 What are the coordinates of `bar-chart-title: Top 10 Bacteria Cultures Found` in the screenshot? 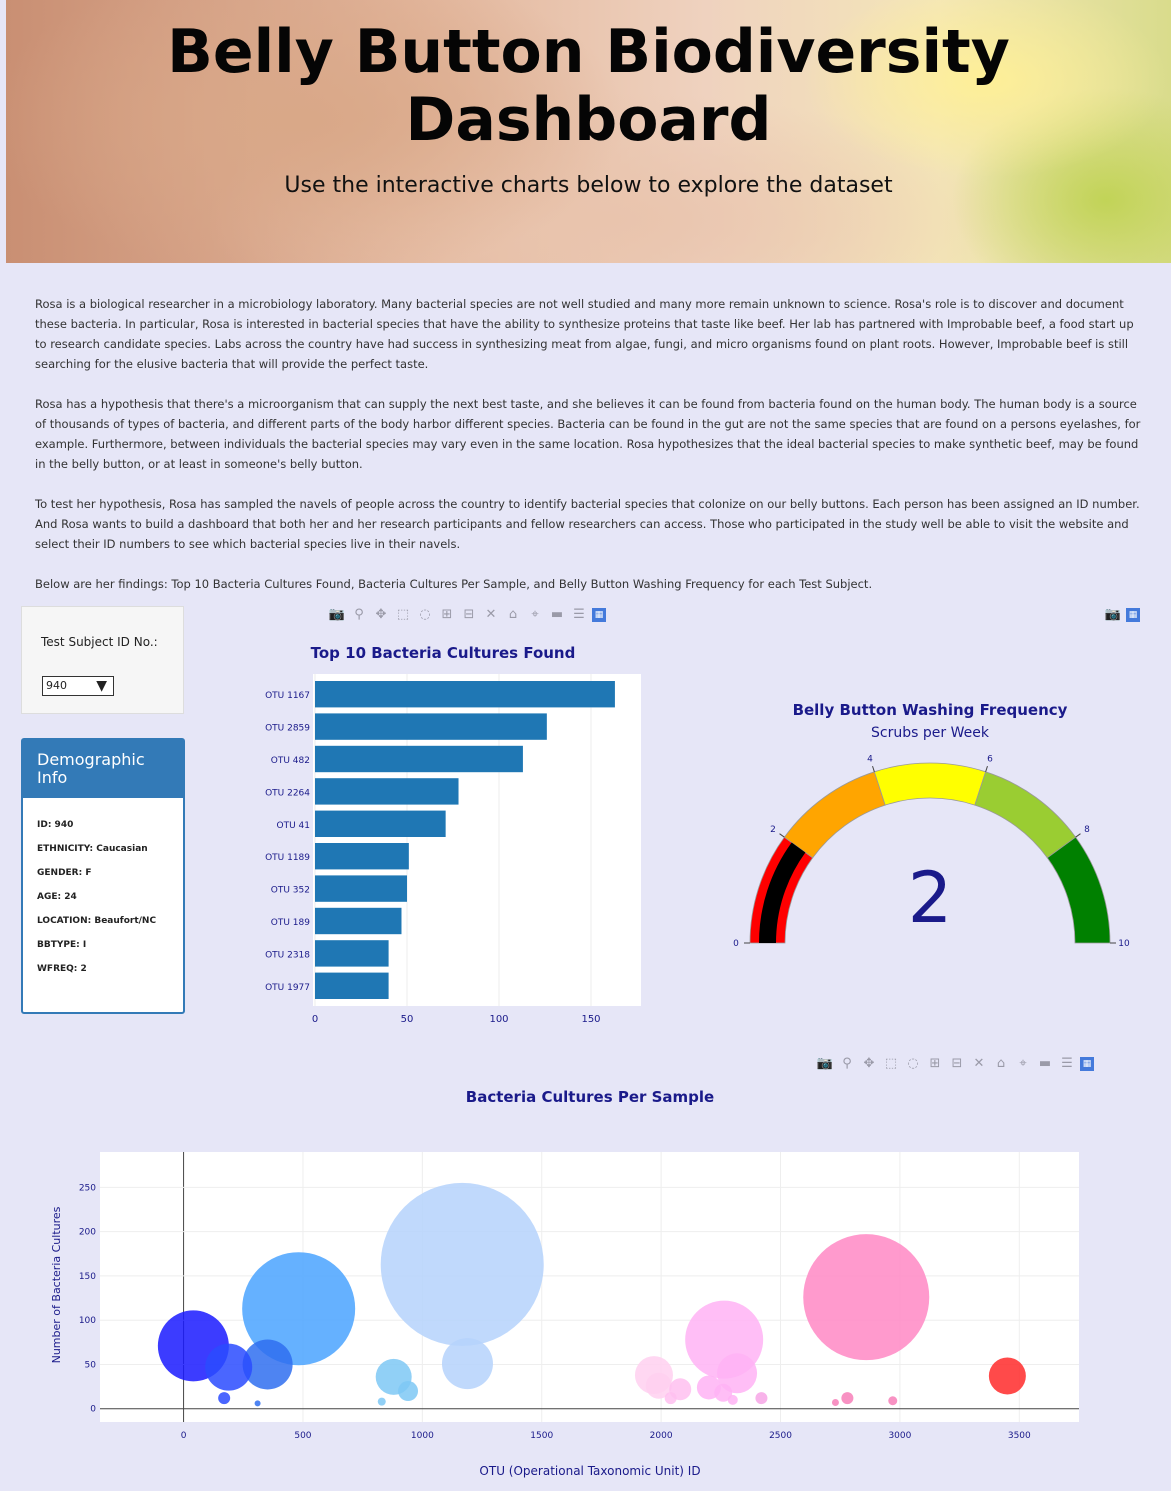 It's located at (443, 653).